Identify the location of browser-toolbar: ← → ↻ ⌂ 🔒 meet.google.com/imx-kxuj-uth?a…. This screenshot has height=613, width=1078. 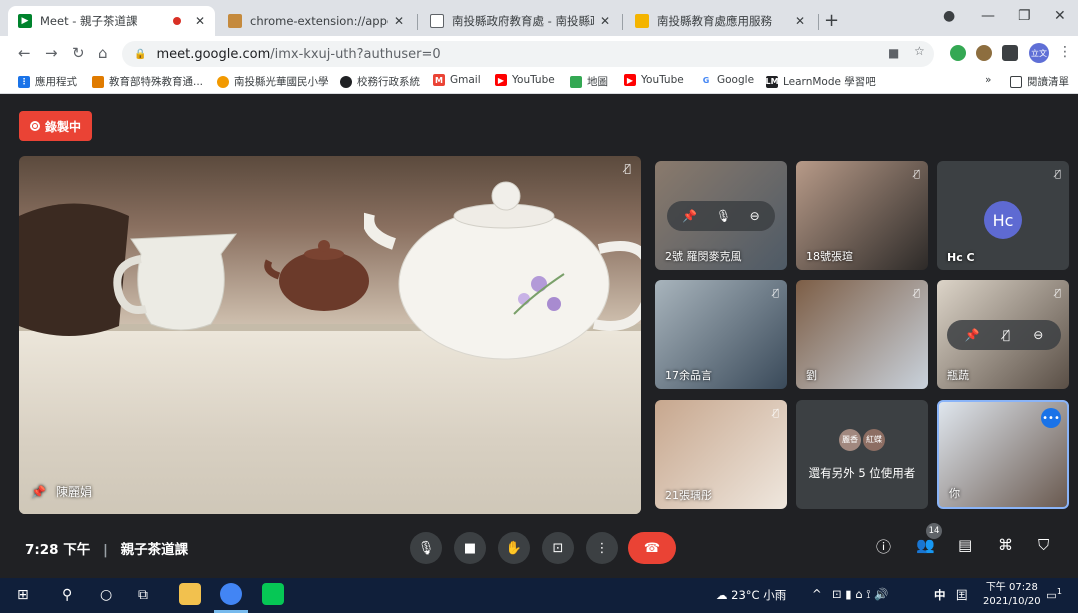
(539, 53).